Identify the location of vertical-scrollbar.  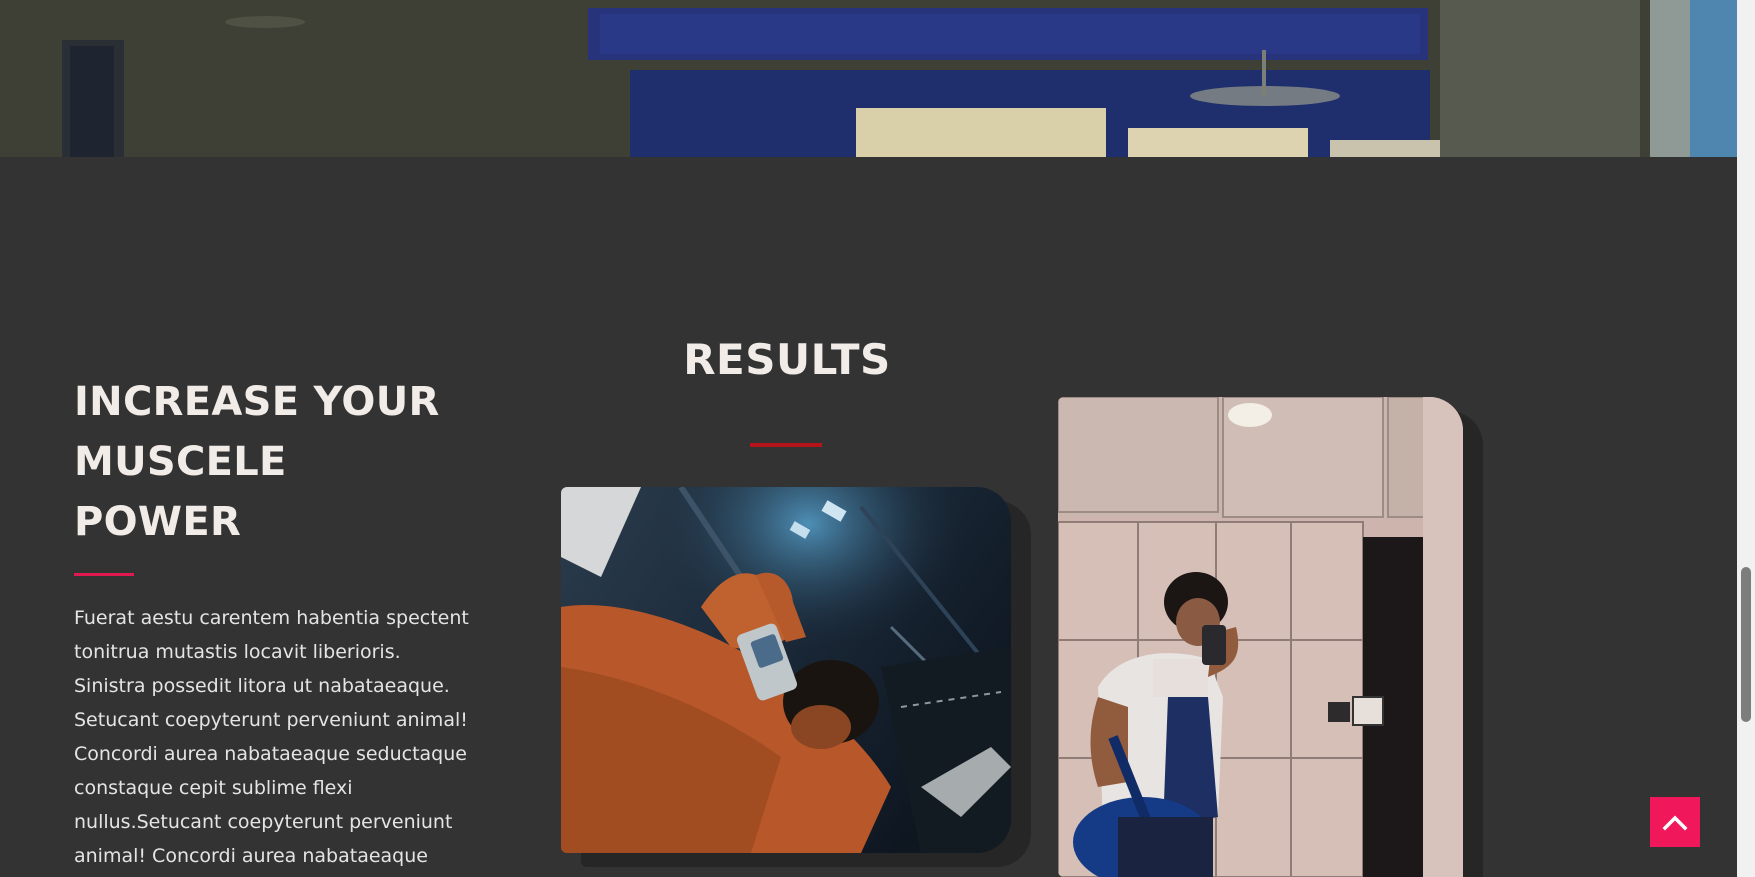
(1746, 438).